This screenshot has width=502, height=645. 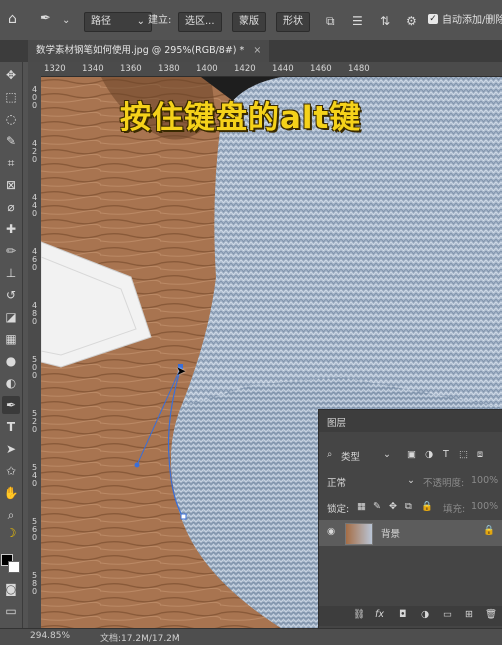 What do you see at coordinates (93, 69) in the screenshot?
I see `ruler-label: 1340` at bounding box center [93, 69].